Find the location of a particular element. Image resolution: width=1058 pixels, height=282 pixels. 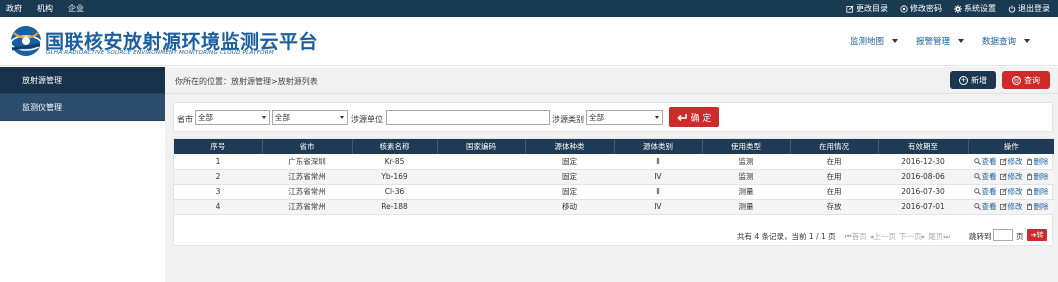

nav-data-query-label: 数据查询 is located at coordinates (998, 42).